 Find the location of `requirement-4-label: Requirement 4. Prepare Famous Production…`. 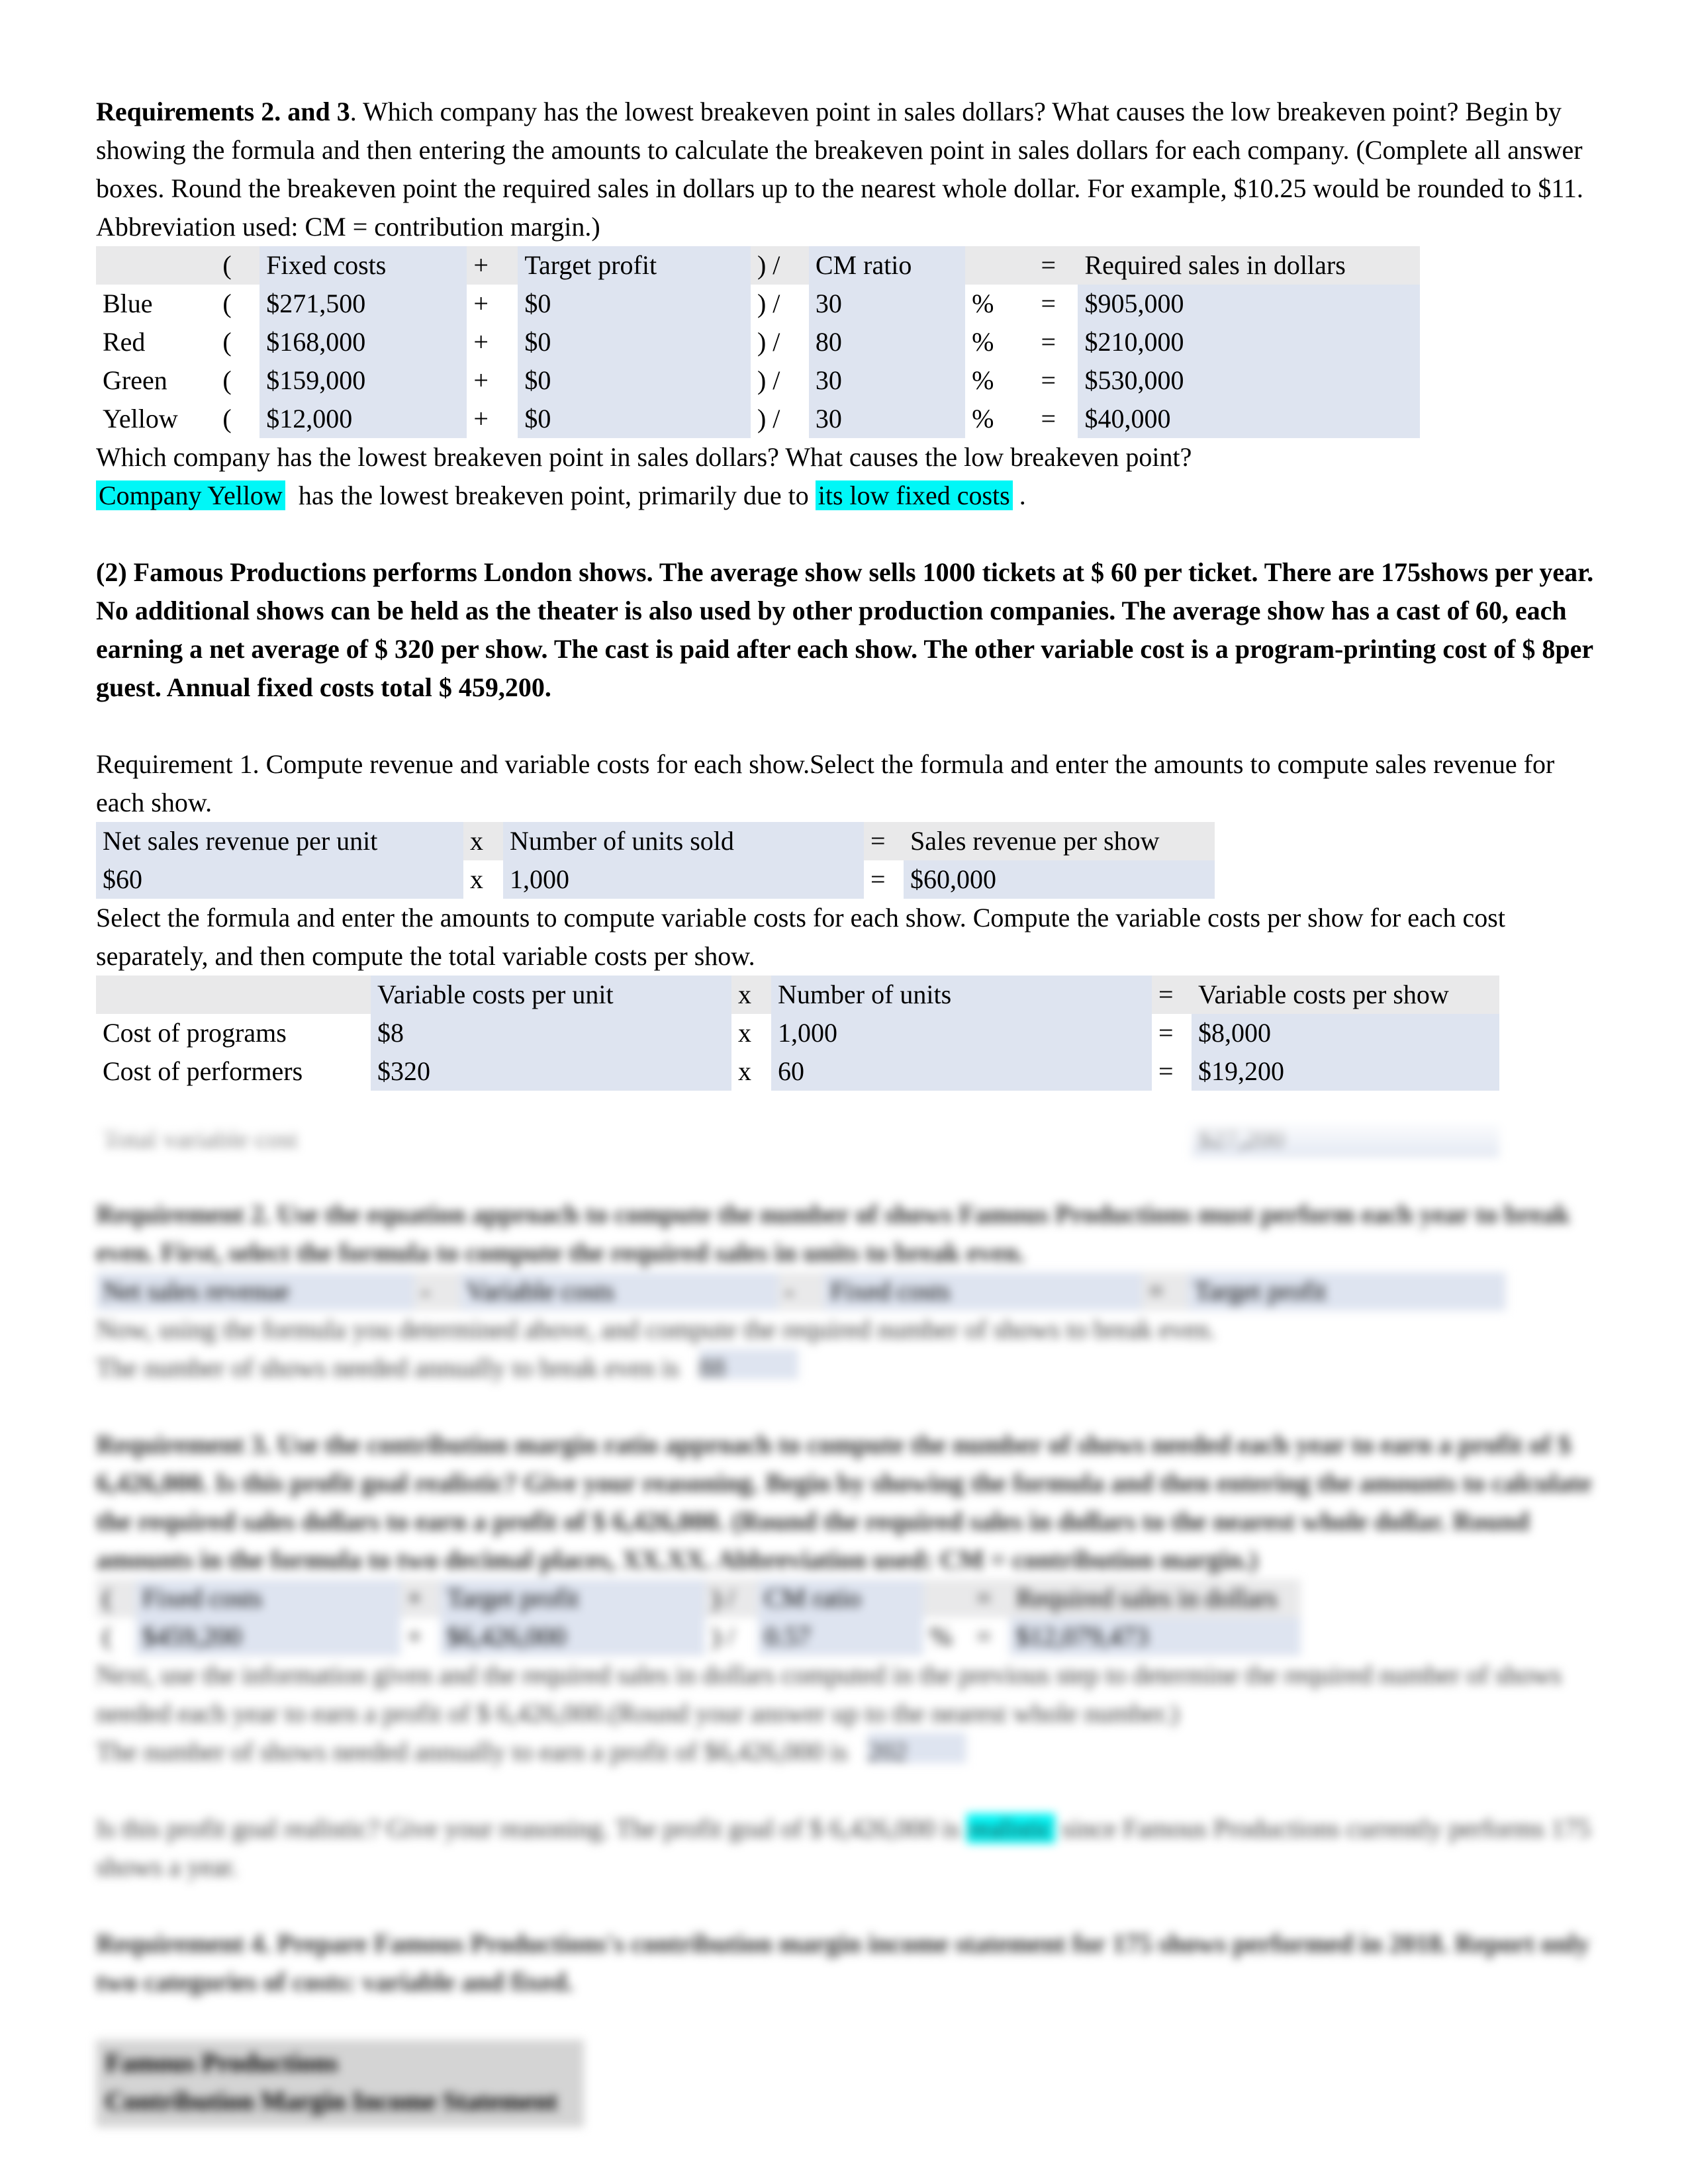

requirement-4-label: Requirement 4. Prepare Famous Production… is located at coordinates (843, 1963).